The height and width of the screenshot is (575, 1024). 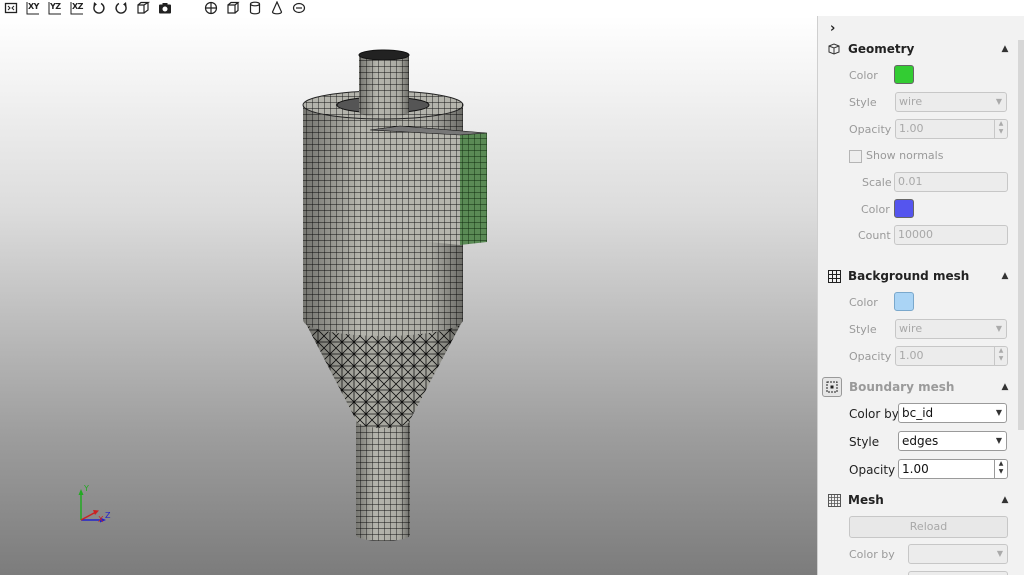 What do you see at coordinates (904, 74) in the screenshot?
I see `geometry-color-swatch` at bounding box center [904, 74].